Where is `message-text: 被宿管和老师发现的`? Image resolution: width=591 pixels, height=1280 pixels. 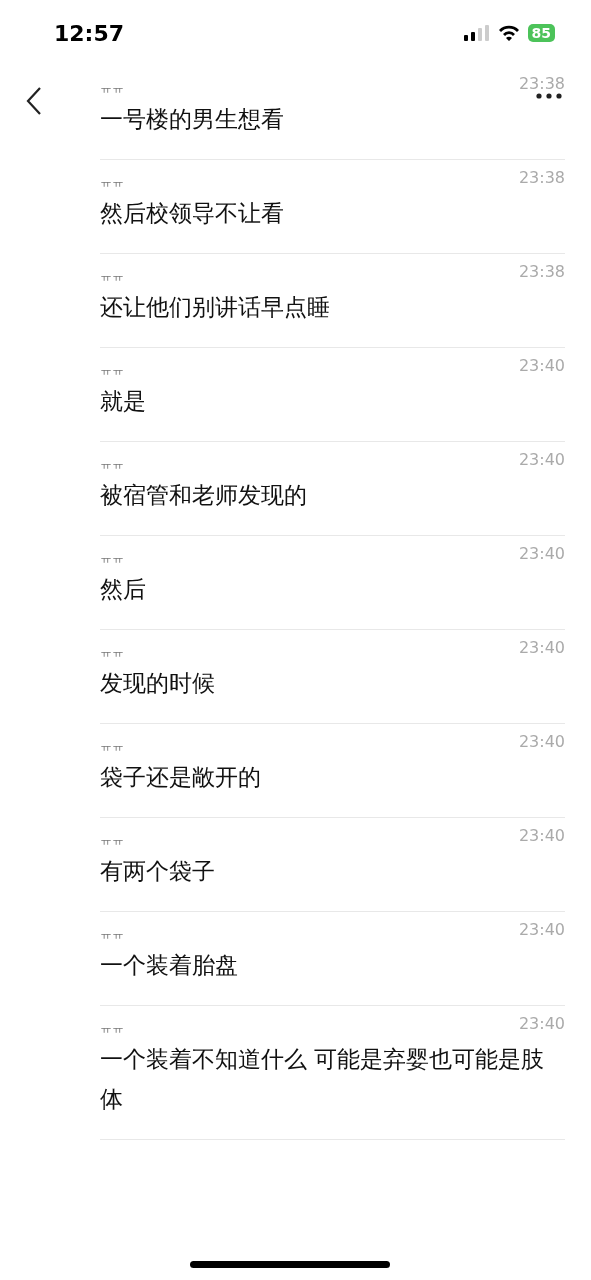
message-text: 被宿管和老师发现的 is located at coordinates (204, 495).